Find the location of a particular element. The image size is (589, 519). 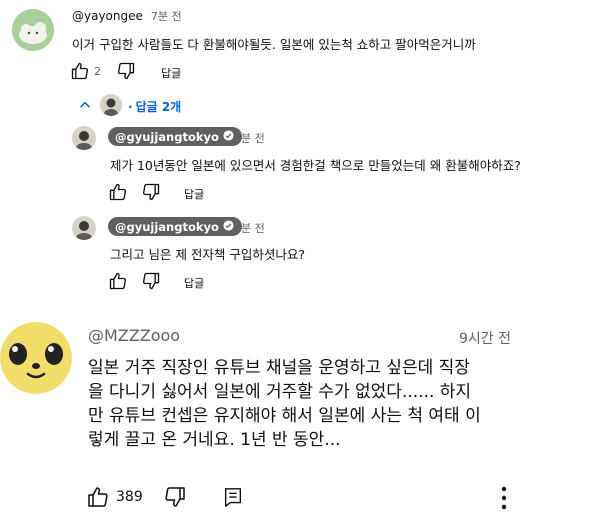

replies-toggle-label: 답글 2개 is located at coordinates (158, 107).